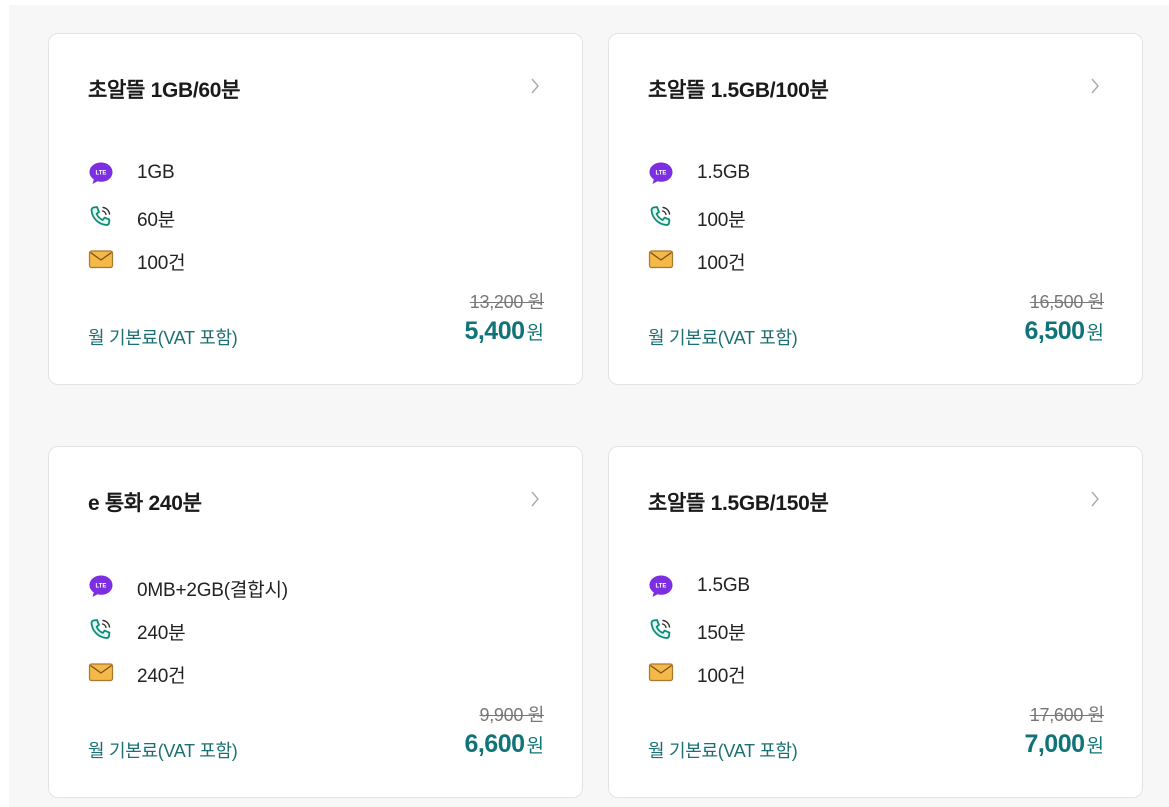  Describe the element at coordinates (161, 633) in the screenshot. I see `voice-minutes: 240분` at that location.